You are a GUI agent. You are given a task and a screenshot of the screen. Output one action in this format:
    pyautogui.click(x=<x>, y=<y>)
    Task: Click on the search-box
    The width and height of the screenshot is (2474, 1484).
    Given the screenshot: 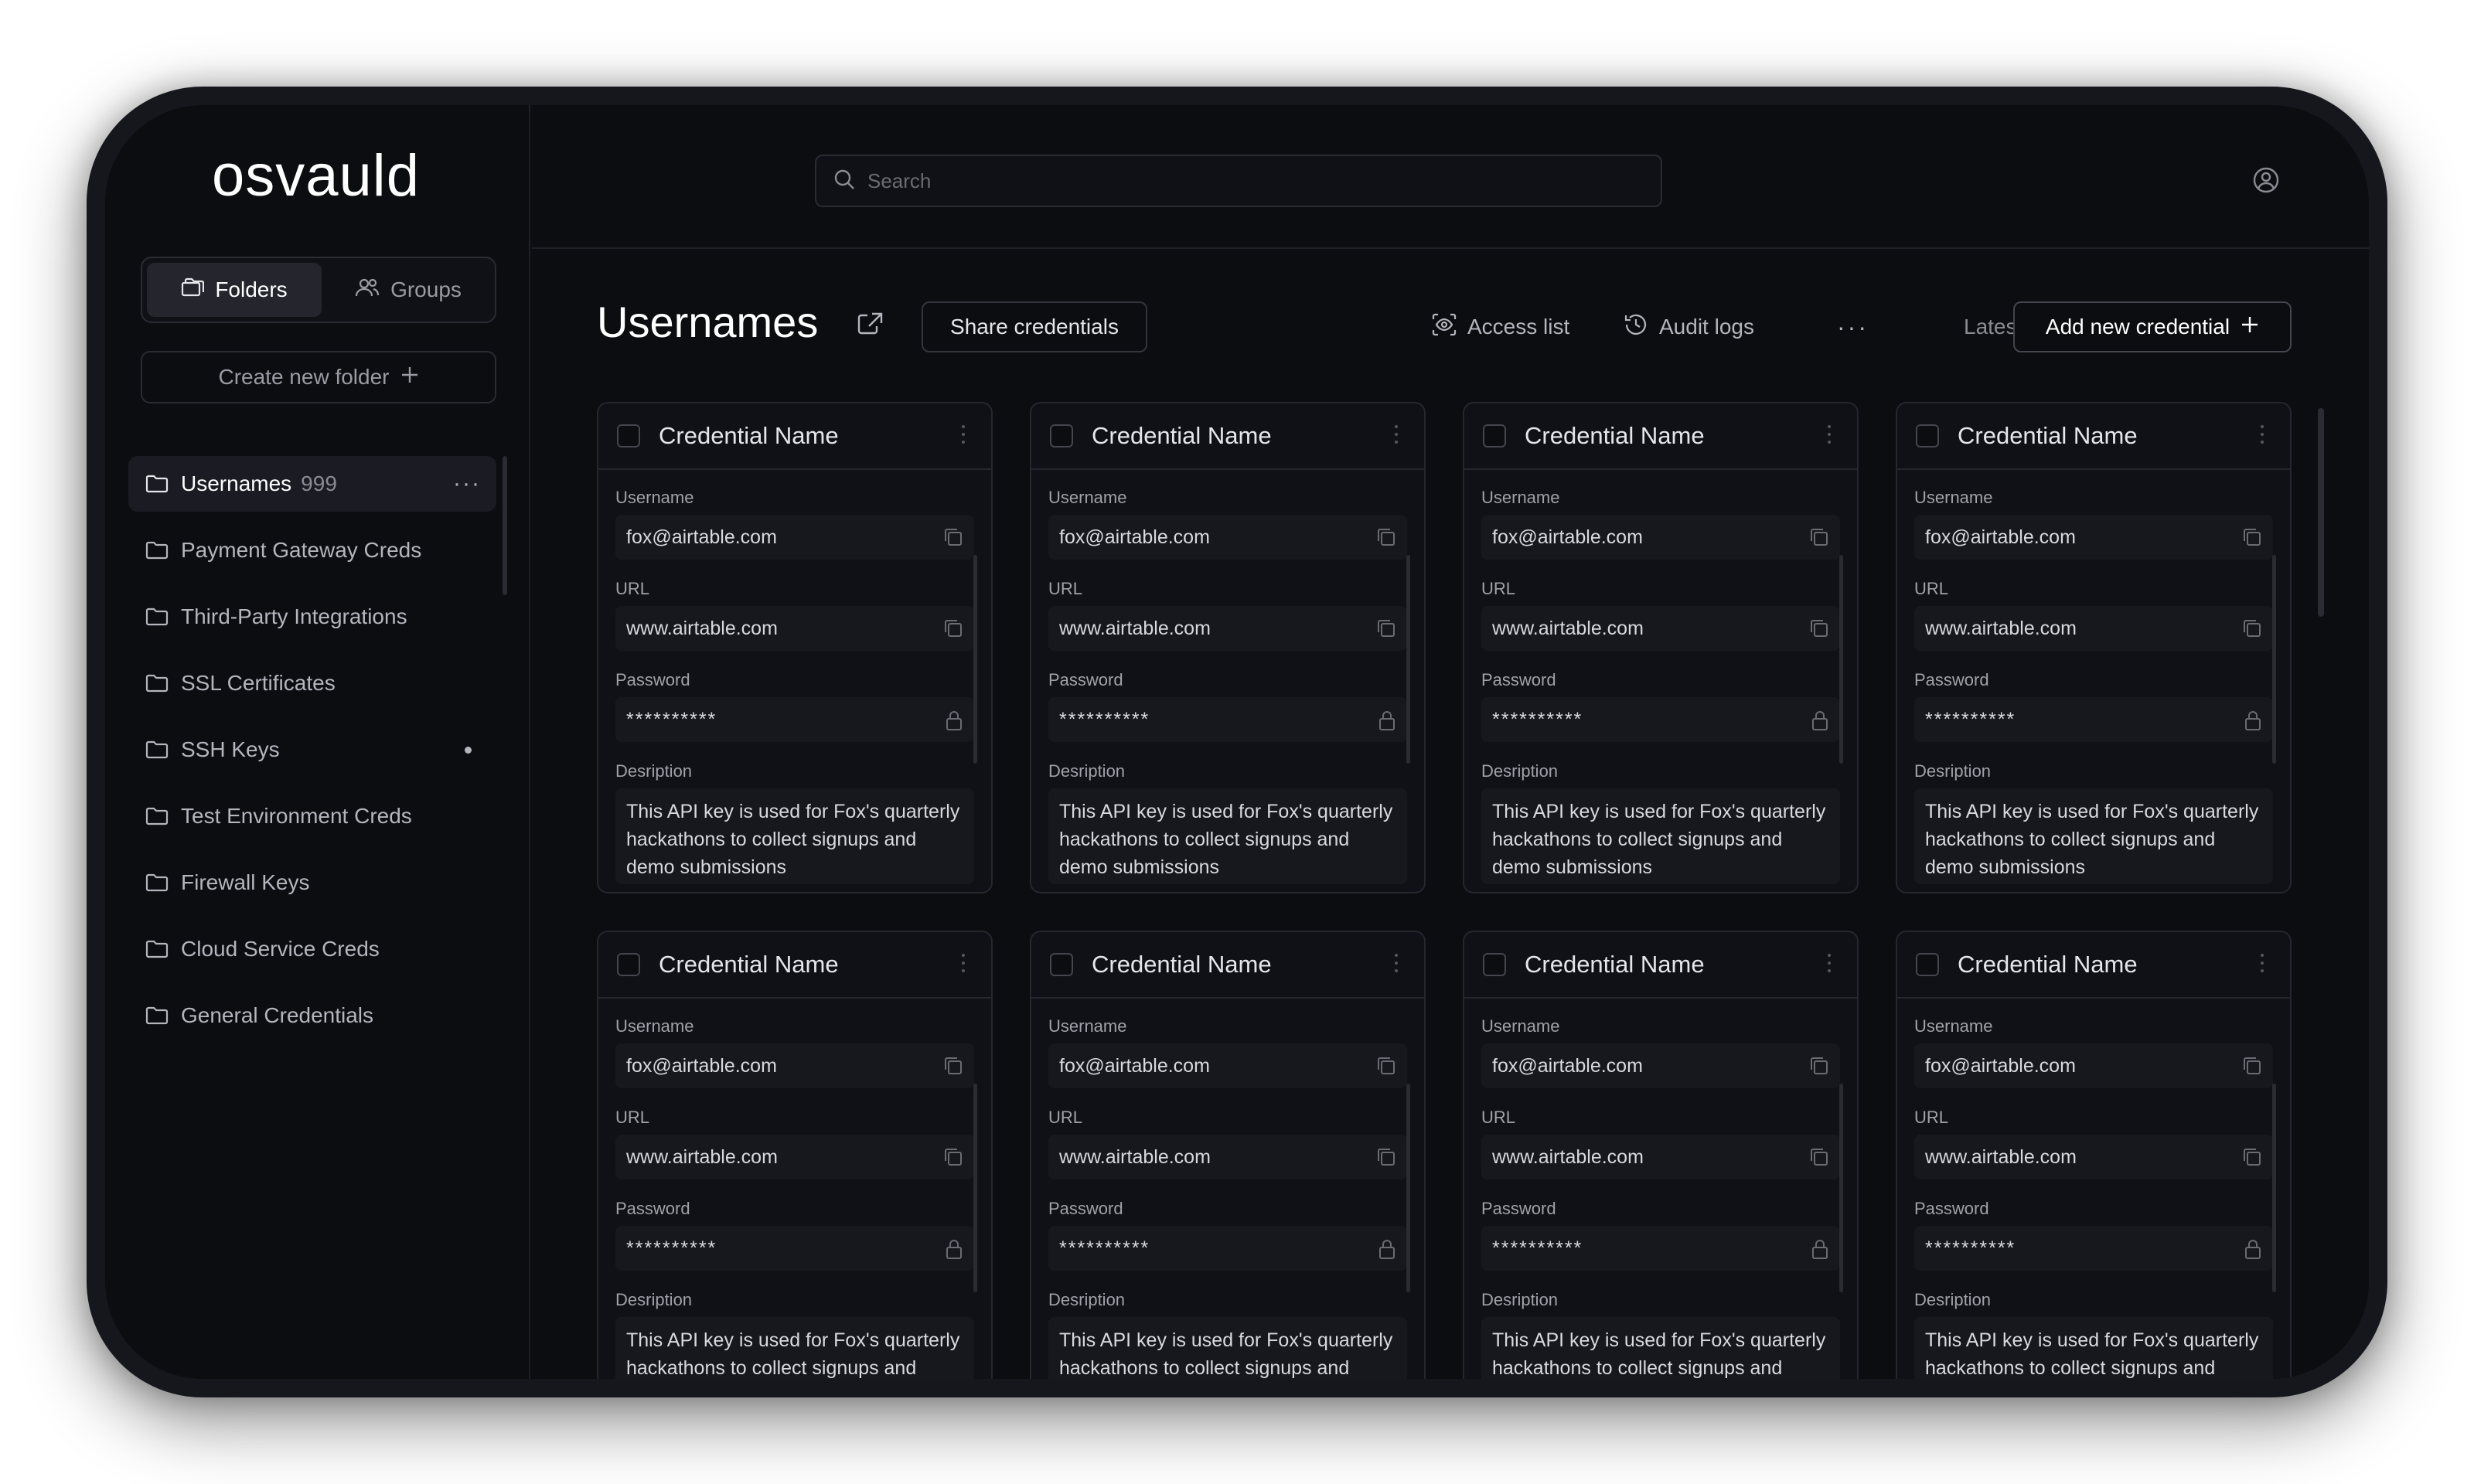 What is the action you would take?
    pyautogui.click(x=1238, y=181)
    